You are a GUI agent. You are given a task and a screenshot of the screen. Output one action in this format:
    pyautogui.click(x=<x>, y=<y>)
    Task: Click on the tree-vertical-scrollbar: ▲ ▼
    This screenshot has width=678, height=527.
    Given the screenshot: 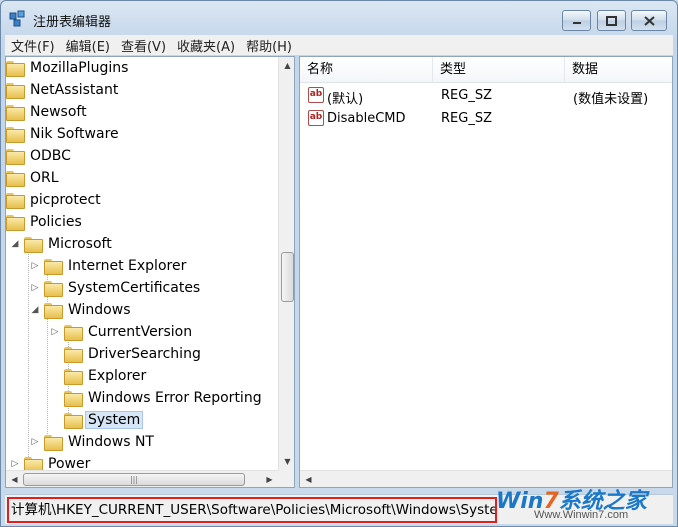 What is the action you would take?
    pyautogui.click(x=286, y=263)
    